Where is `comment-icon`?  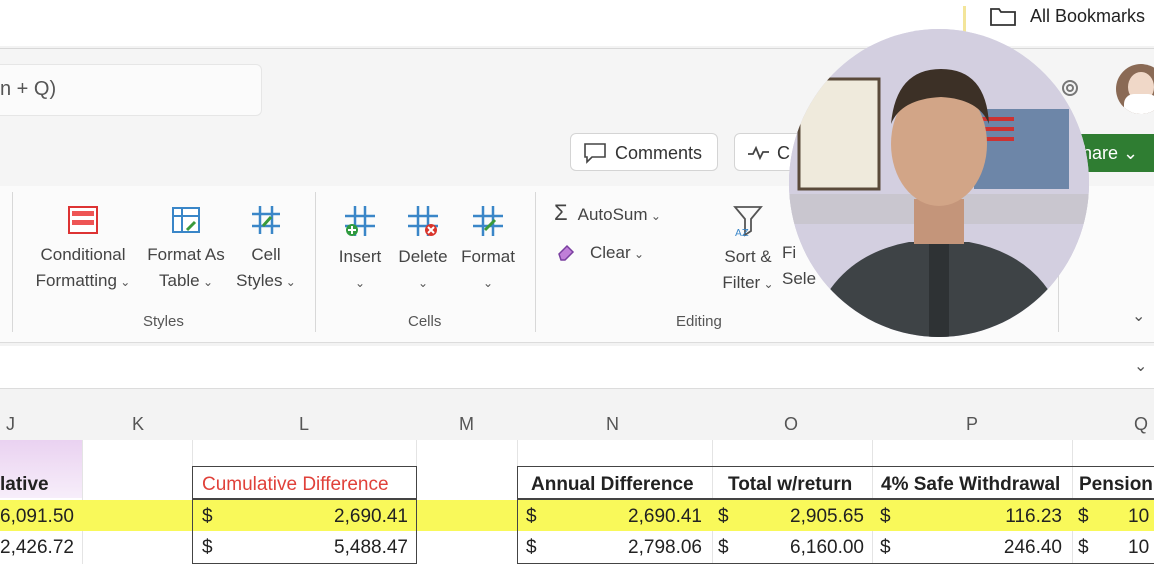
comment-icon is located at coordinates (595, 153).